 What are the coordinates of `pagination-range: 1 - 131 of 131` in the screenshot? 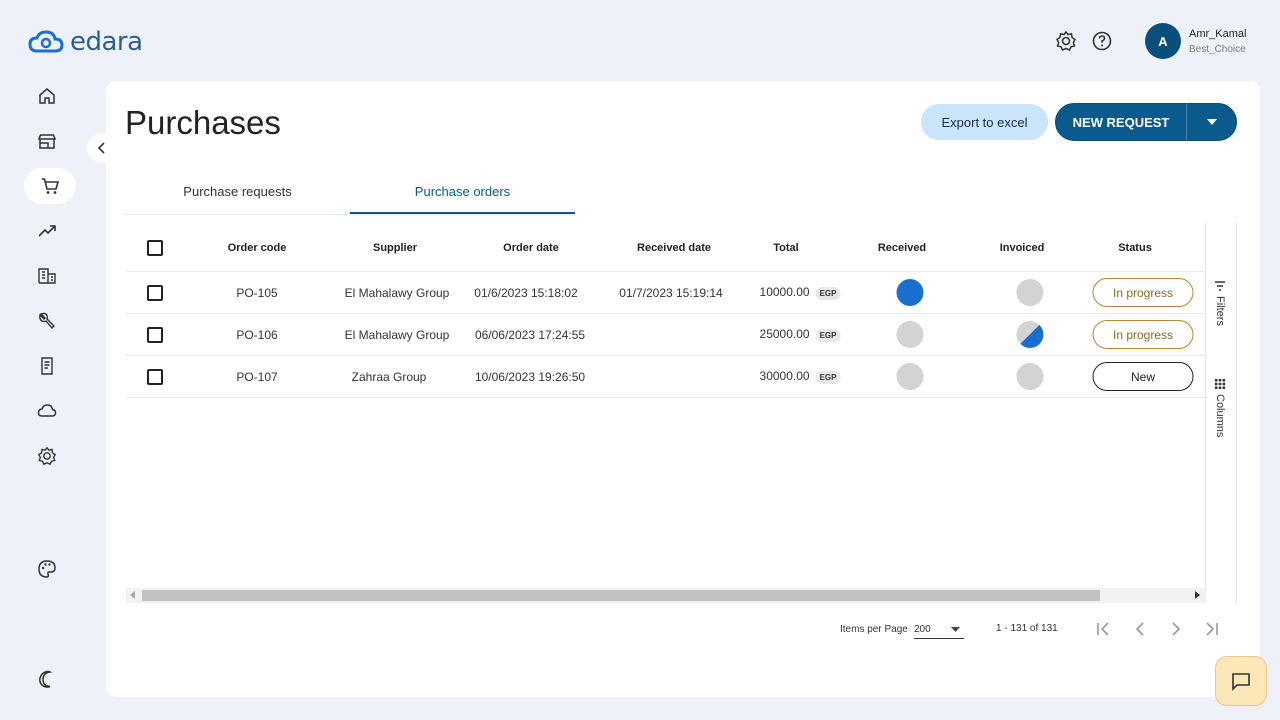 It's located at (1027, 628).